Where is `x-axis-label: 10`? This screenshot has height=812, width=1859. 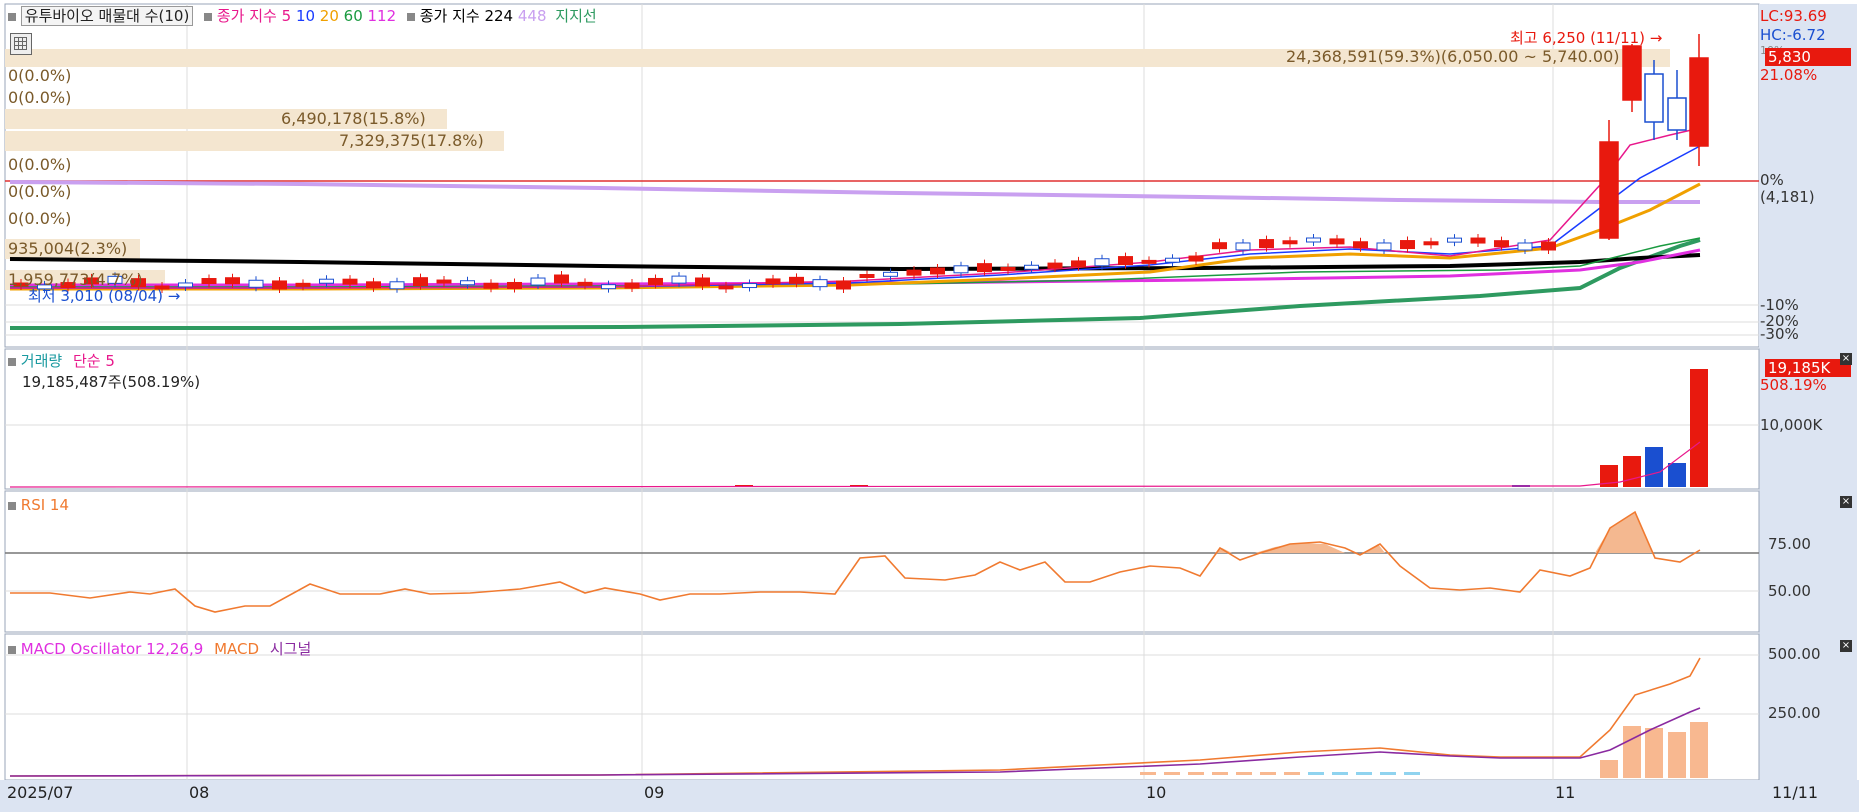 x-axis-label: 10 is located at coordinates (1156, 792).